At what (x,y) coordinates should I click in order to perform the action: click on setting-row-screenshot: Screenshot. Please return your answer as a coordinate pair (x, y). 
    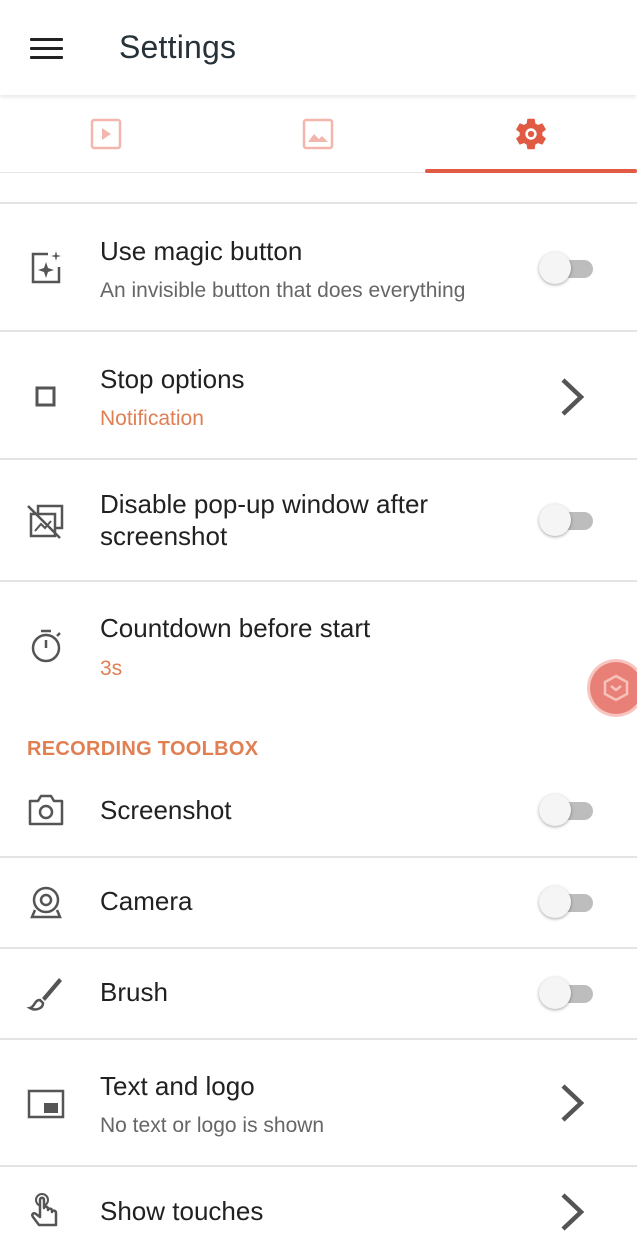
    Looking at the image, I should click on (318, 811).